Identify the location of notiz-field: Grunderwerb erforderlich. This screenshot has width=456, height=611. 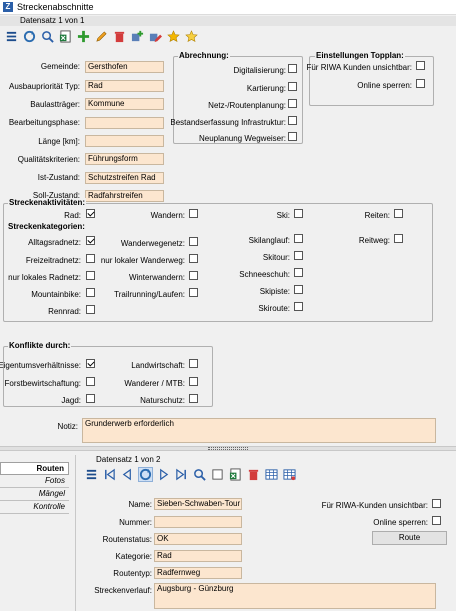
(259, 430).